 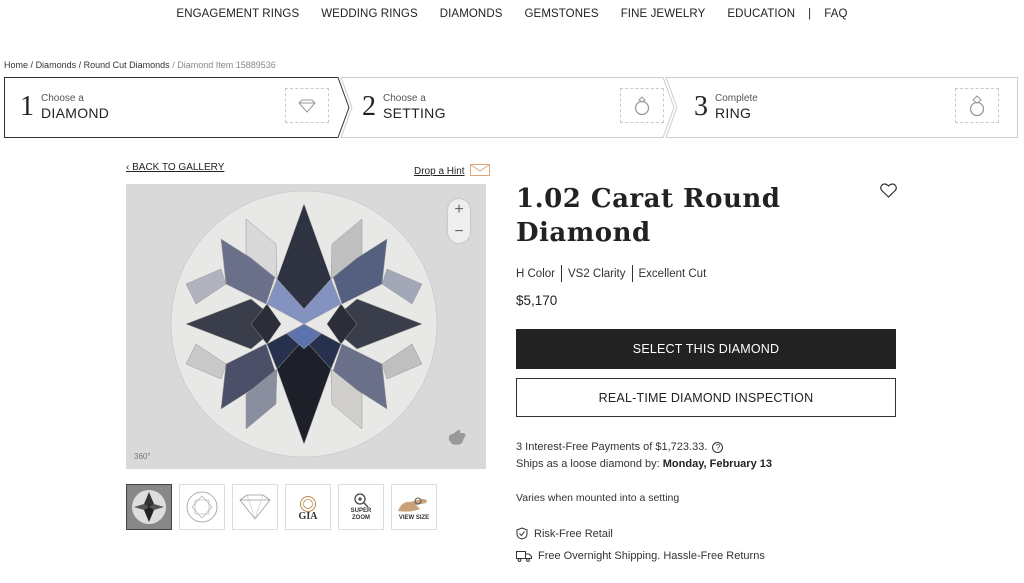 What do you see at coordinates (701, 106) in the screenshot?
I see `step-number: 3` at bounding box center [701, 106].